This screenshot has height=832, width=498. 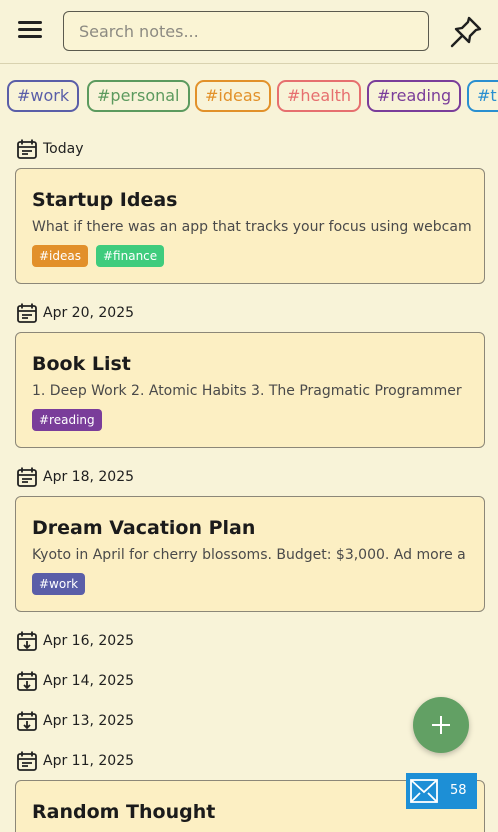 What do you see at coordinates (233, 96) in the screenshot?
I see `tag-filter-ideas: #ideas` at bounding box center [233, 96].